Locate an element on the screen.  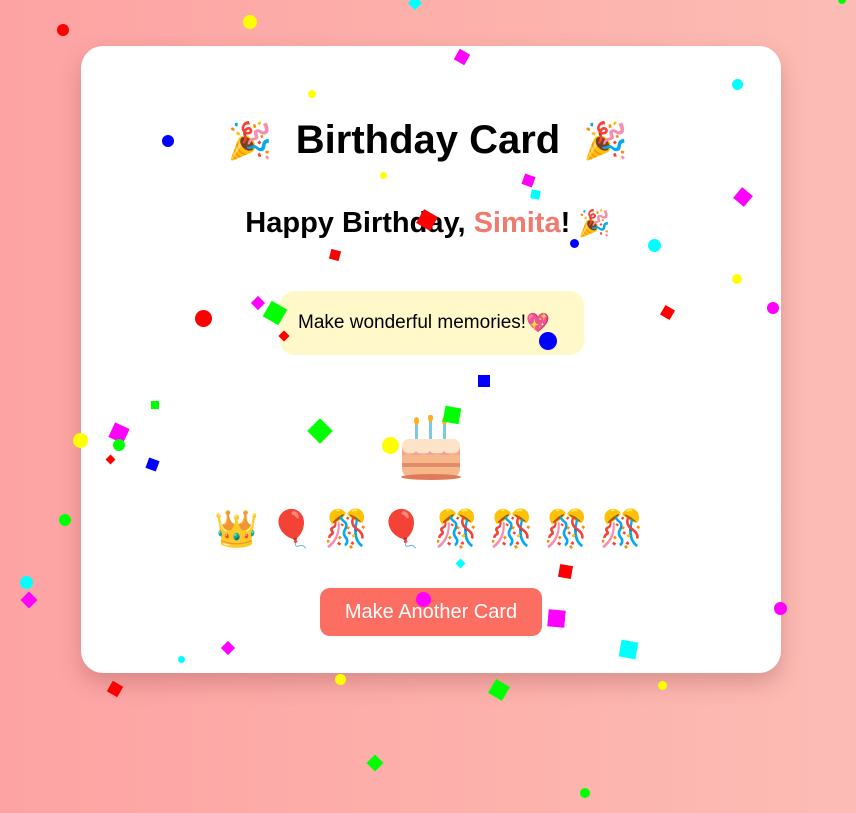
recipient-name: Simita is located at coordinates (517, 223).